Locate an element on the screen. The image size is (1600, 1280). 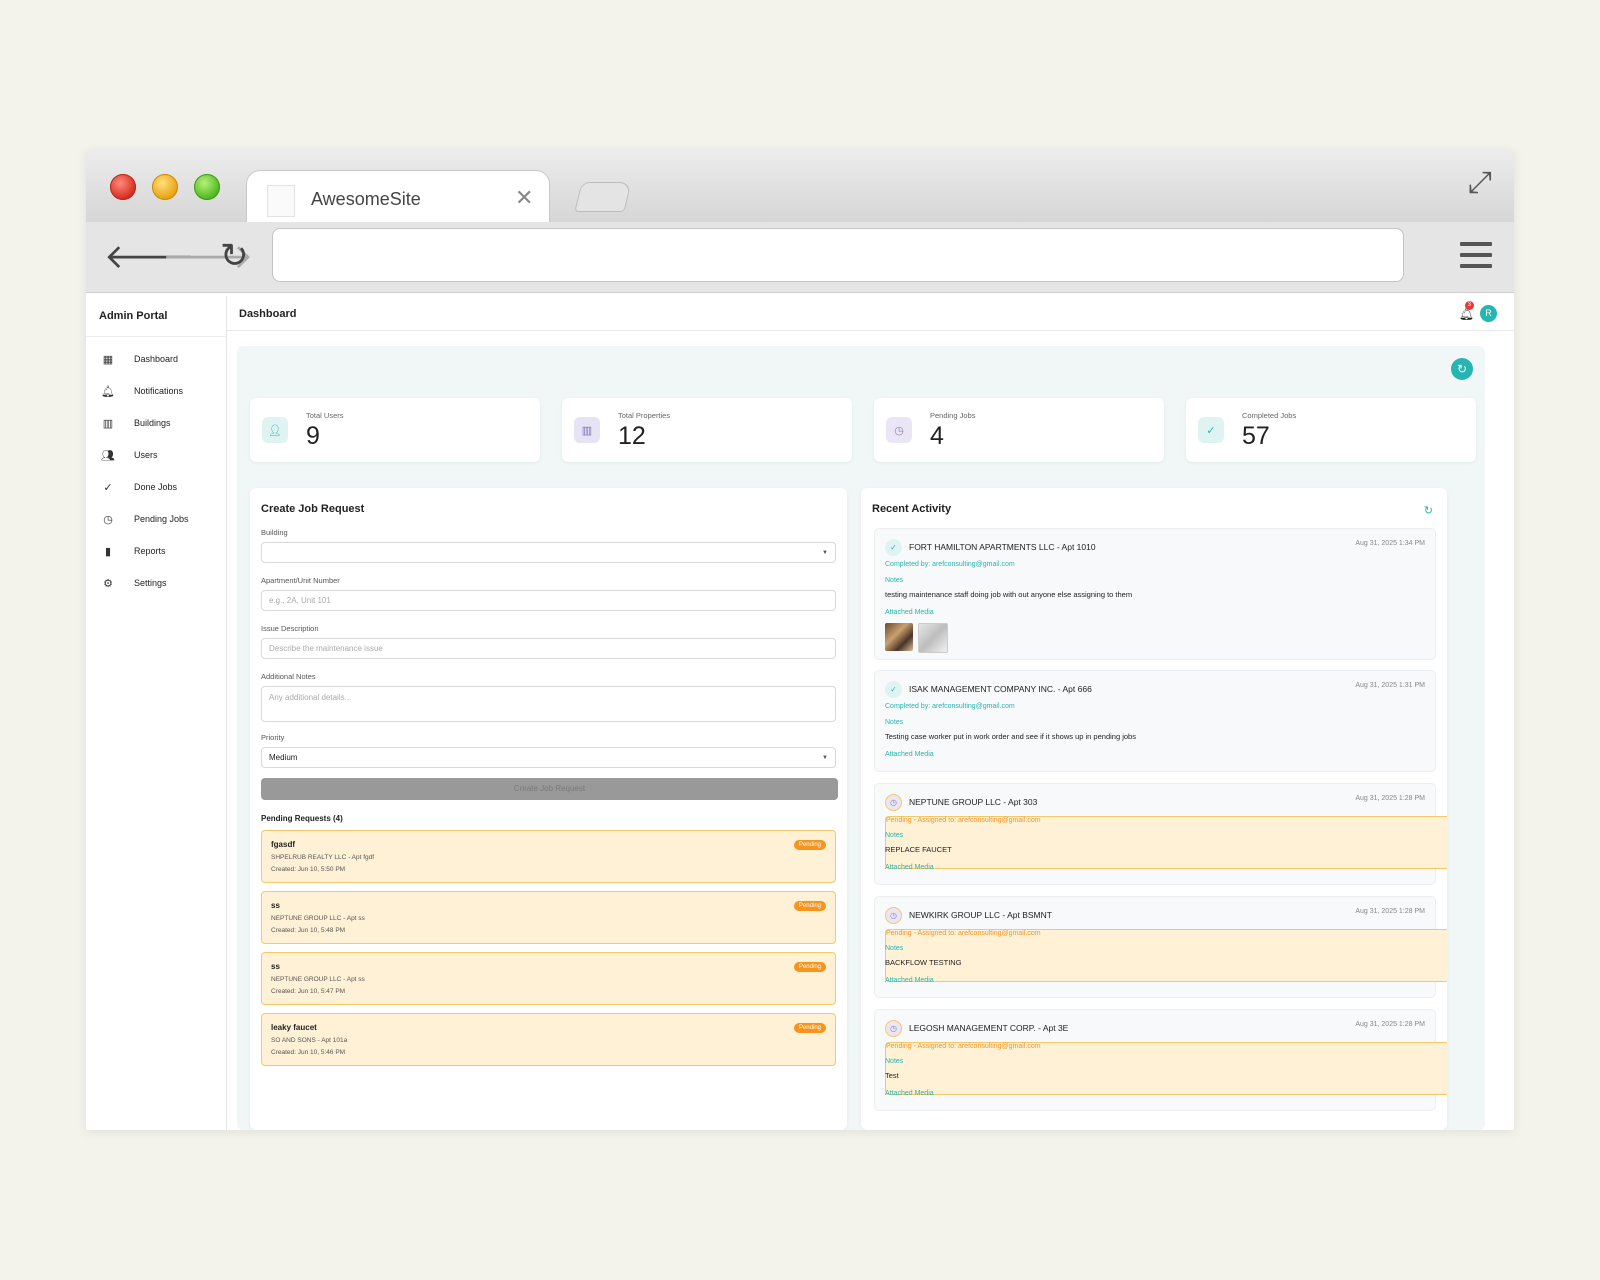
pending-requests-title: Pending Requests (4) is located at coordinates (302, 818).